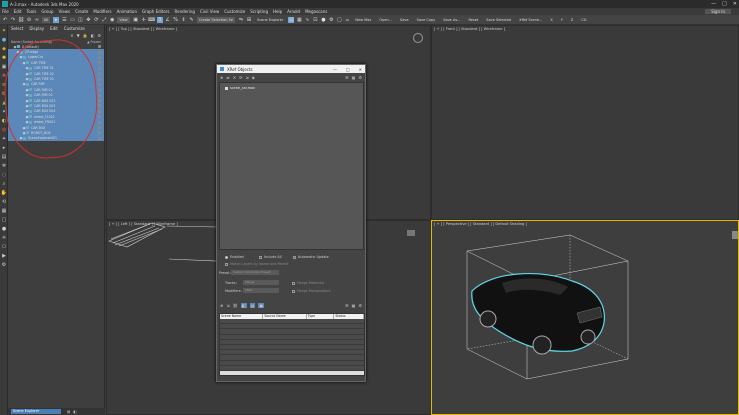  I want to click on entity-list-icon: ☰, so click(347, 305).